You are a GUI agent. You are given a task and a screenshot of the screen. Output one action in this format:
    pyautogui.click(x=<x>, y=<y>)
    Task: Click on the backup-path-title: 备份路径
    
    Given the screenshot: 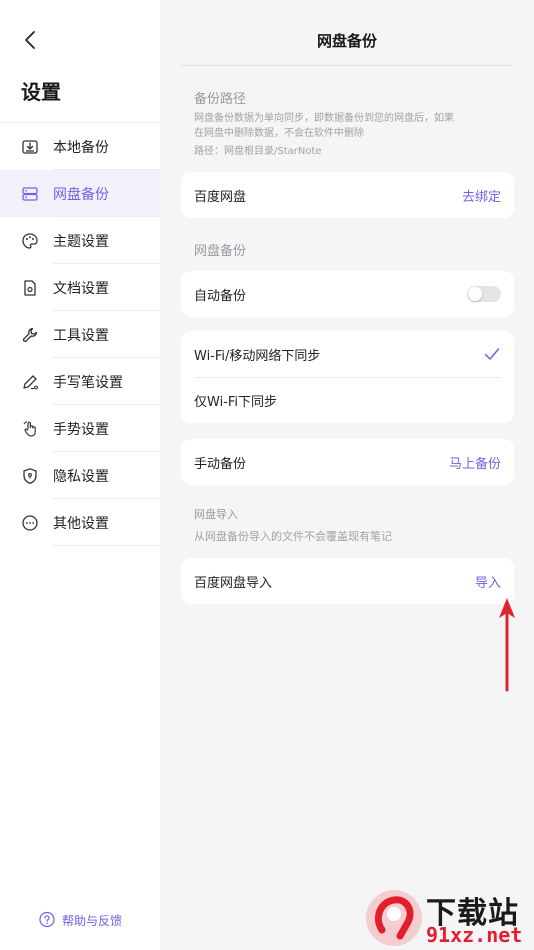 What is the action you would take?
    pyautogui.click(x=220, y=99)
    